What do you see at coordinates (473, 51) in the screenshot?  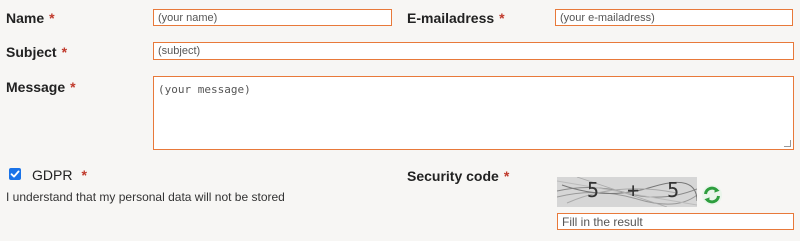 I see `subject-field: (subject)` at bounding box center [473, 51].